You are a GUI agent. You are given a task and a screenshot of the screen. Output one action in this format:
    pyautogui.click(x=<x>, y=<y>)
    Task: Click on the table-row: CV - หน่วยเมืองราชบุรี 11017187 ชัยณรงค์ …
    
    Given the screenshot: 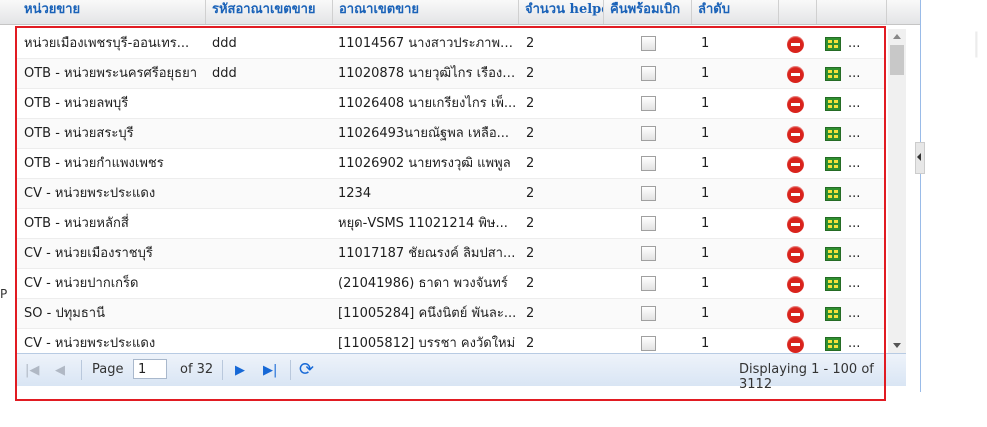 What is the action you would take?
    pyautogui.click(x=450, y=254)
    